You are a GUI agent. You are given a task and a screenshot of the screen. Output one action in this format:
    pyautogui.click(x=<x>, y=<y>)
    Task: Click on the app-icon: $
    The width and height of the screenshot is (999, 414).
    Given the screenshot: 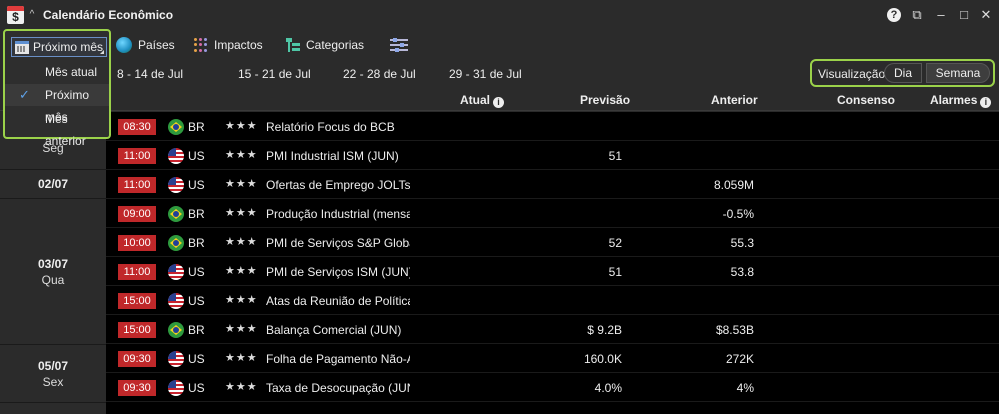 What is the action you would take?
    pyautogui.click(x=15, y=15)
    